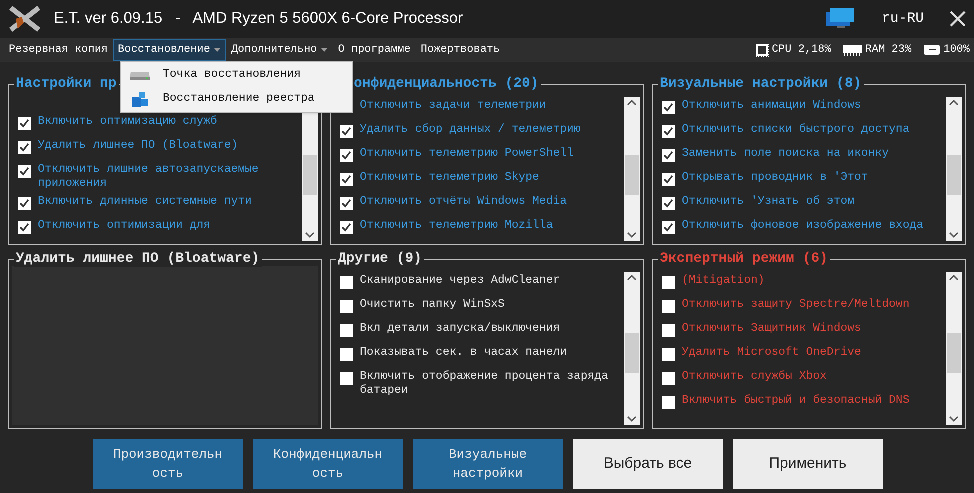  What do you see at coordinates (786, 154) in the screenshot?
I see `option-label: Заменить поле поиска на иконку` at bounding box center [786, 154].